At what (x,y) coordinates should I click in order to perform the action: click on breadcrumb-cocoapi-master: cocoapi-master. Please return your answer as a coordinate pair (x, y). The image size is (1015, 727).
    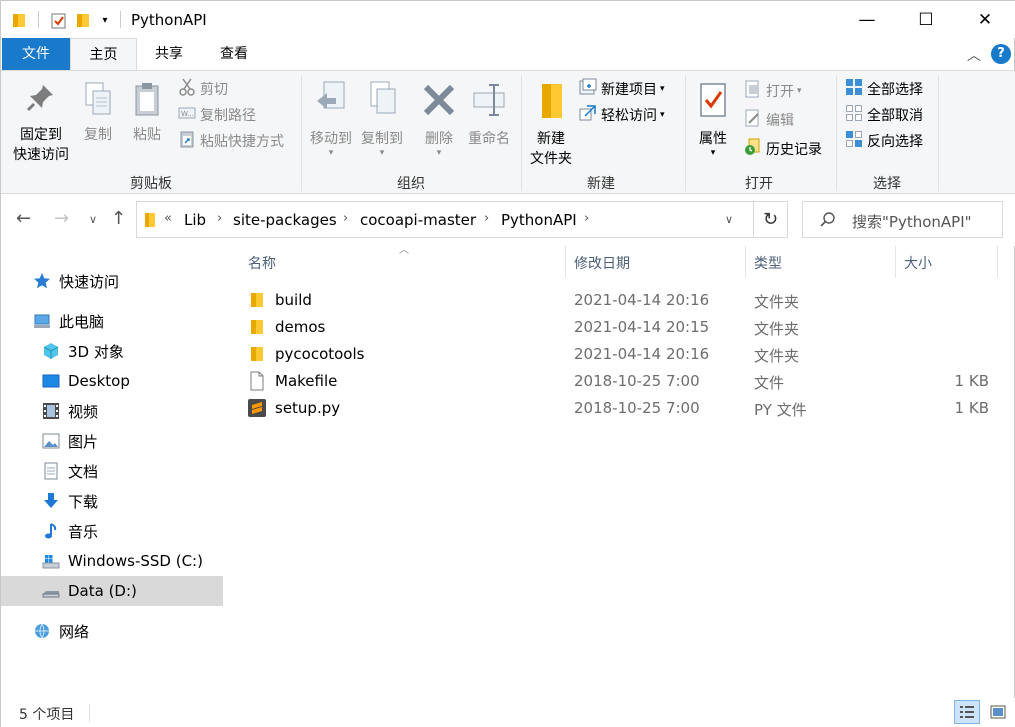
    Looking at the image, I should click on (418, 220).